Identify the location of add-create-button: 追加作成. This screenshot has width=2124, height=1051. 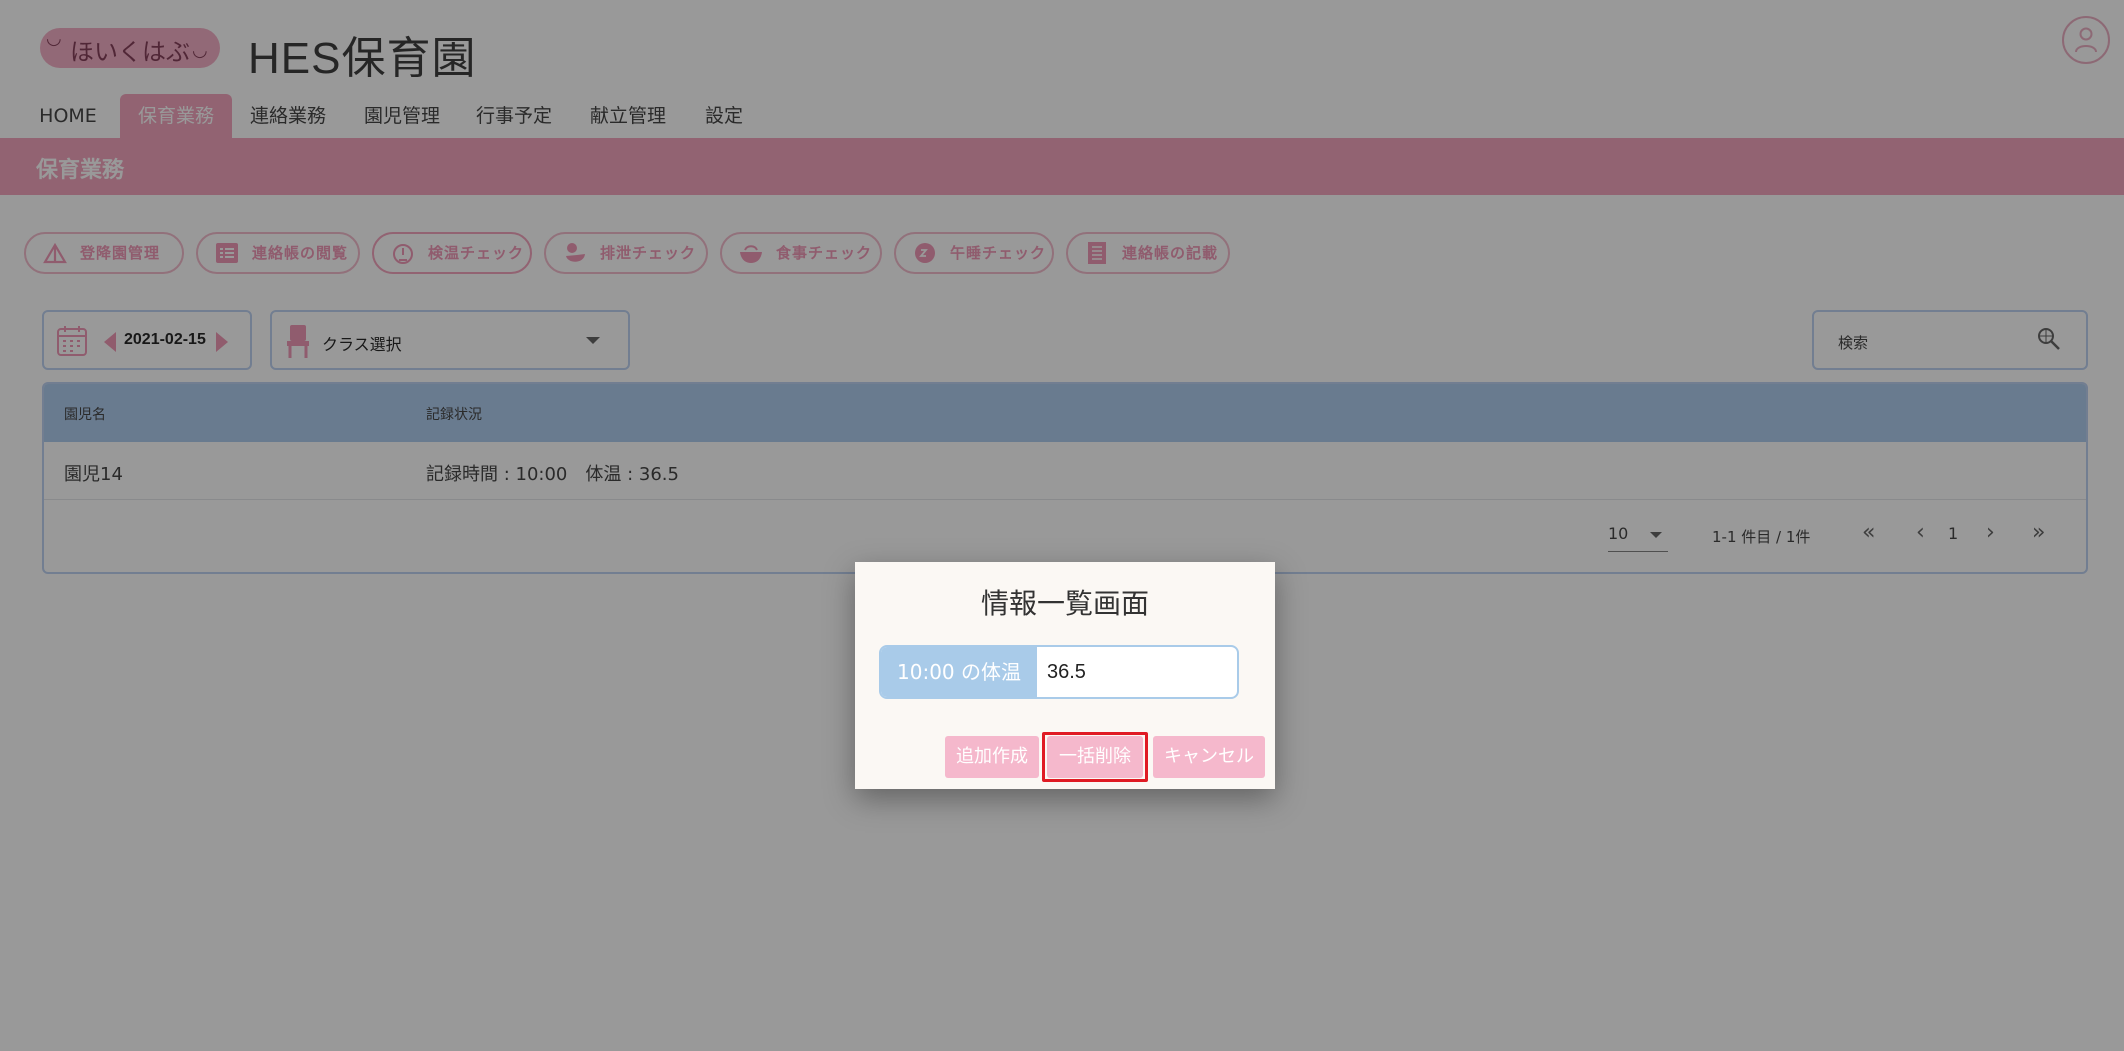
(992, 757).